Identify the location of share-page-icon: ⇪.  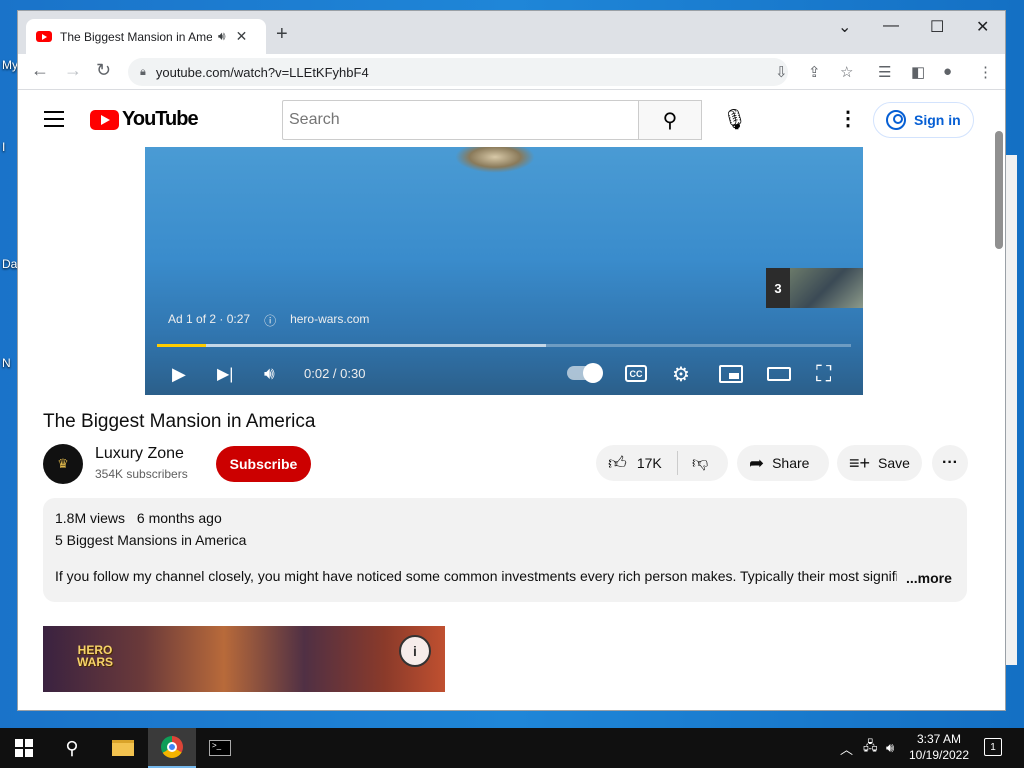
(814, 72).